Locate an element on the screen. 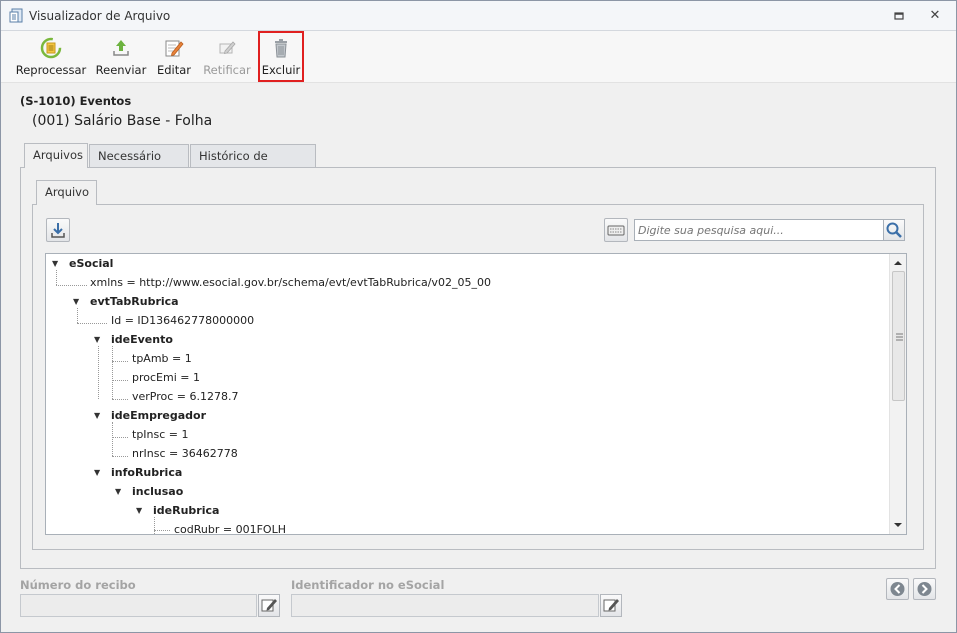 The height and width of the screenshot is (633, 957). tree-node-id: Id = ID136462778000000 is located at coordinates (182, 320).